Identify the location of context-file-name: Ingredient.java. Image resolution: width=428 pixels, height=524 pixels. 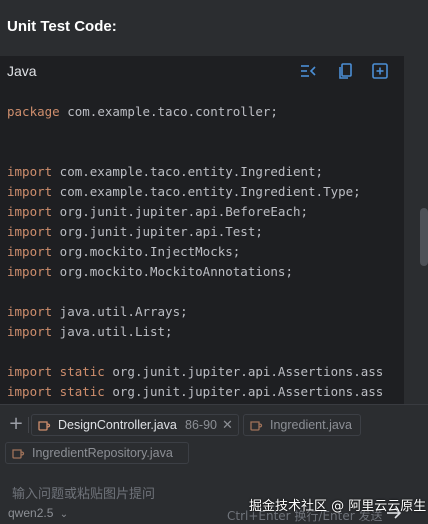
(311, 425).